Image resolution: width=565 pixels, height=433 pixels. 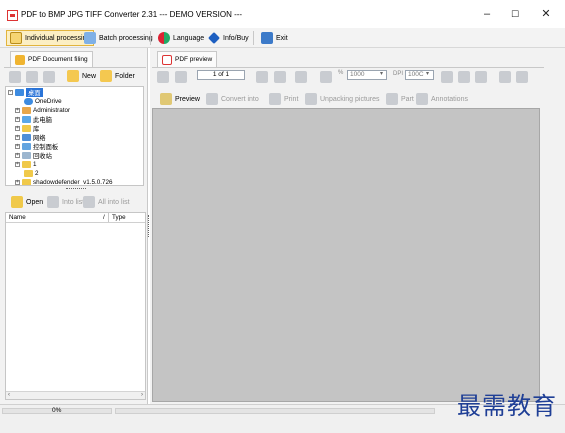 I want to click on close-button: ✕, so click(x=546, y=14).